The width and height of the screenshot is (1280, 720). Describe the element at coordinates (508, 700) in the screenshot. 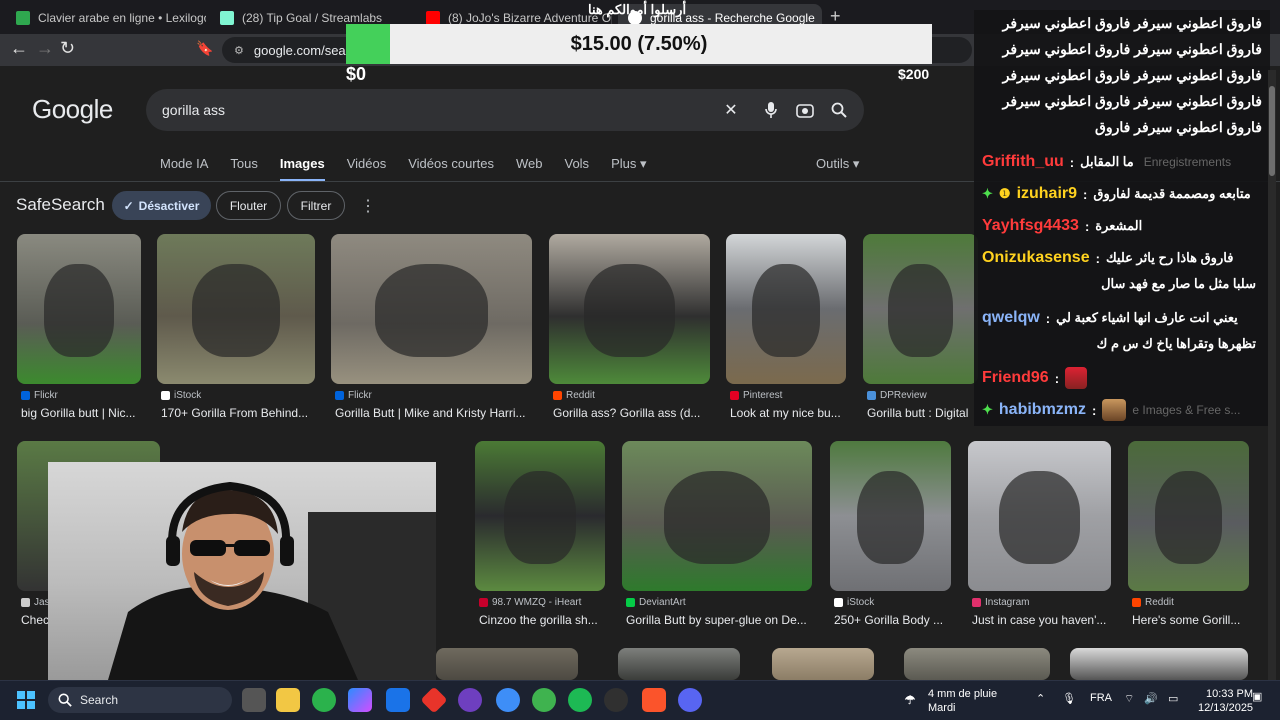

I see `browser-app-icon` at that location.